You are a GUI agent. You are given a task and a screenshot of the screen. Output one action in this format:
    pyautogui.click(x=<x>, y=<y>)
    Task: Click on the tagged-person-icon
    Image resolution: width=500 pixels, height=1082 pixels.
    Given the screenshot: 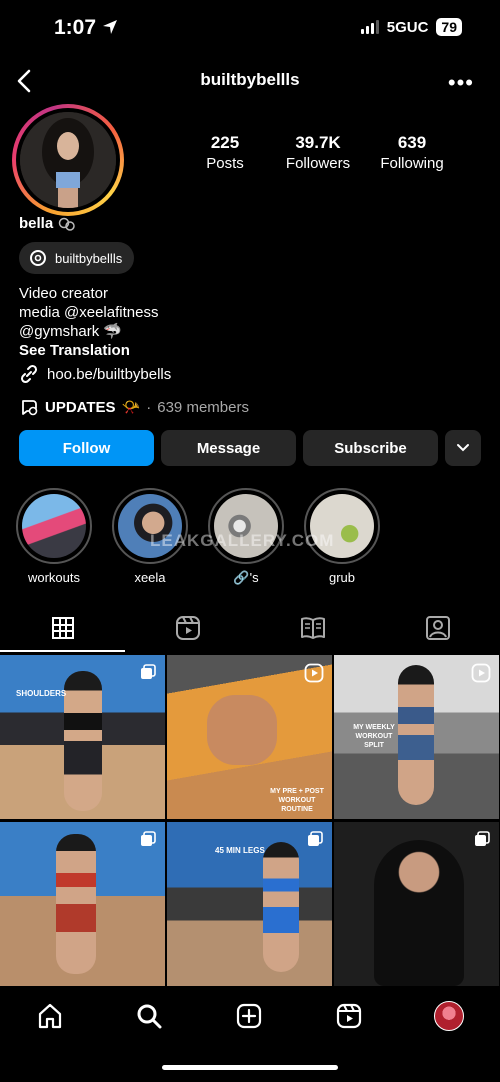 What is the action you would take?
    pyautogui.click(x=437, y=628)
    